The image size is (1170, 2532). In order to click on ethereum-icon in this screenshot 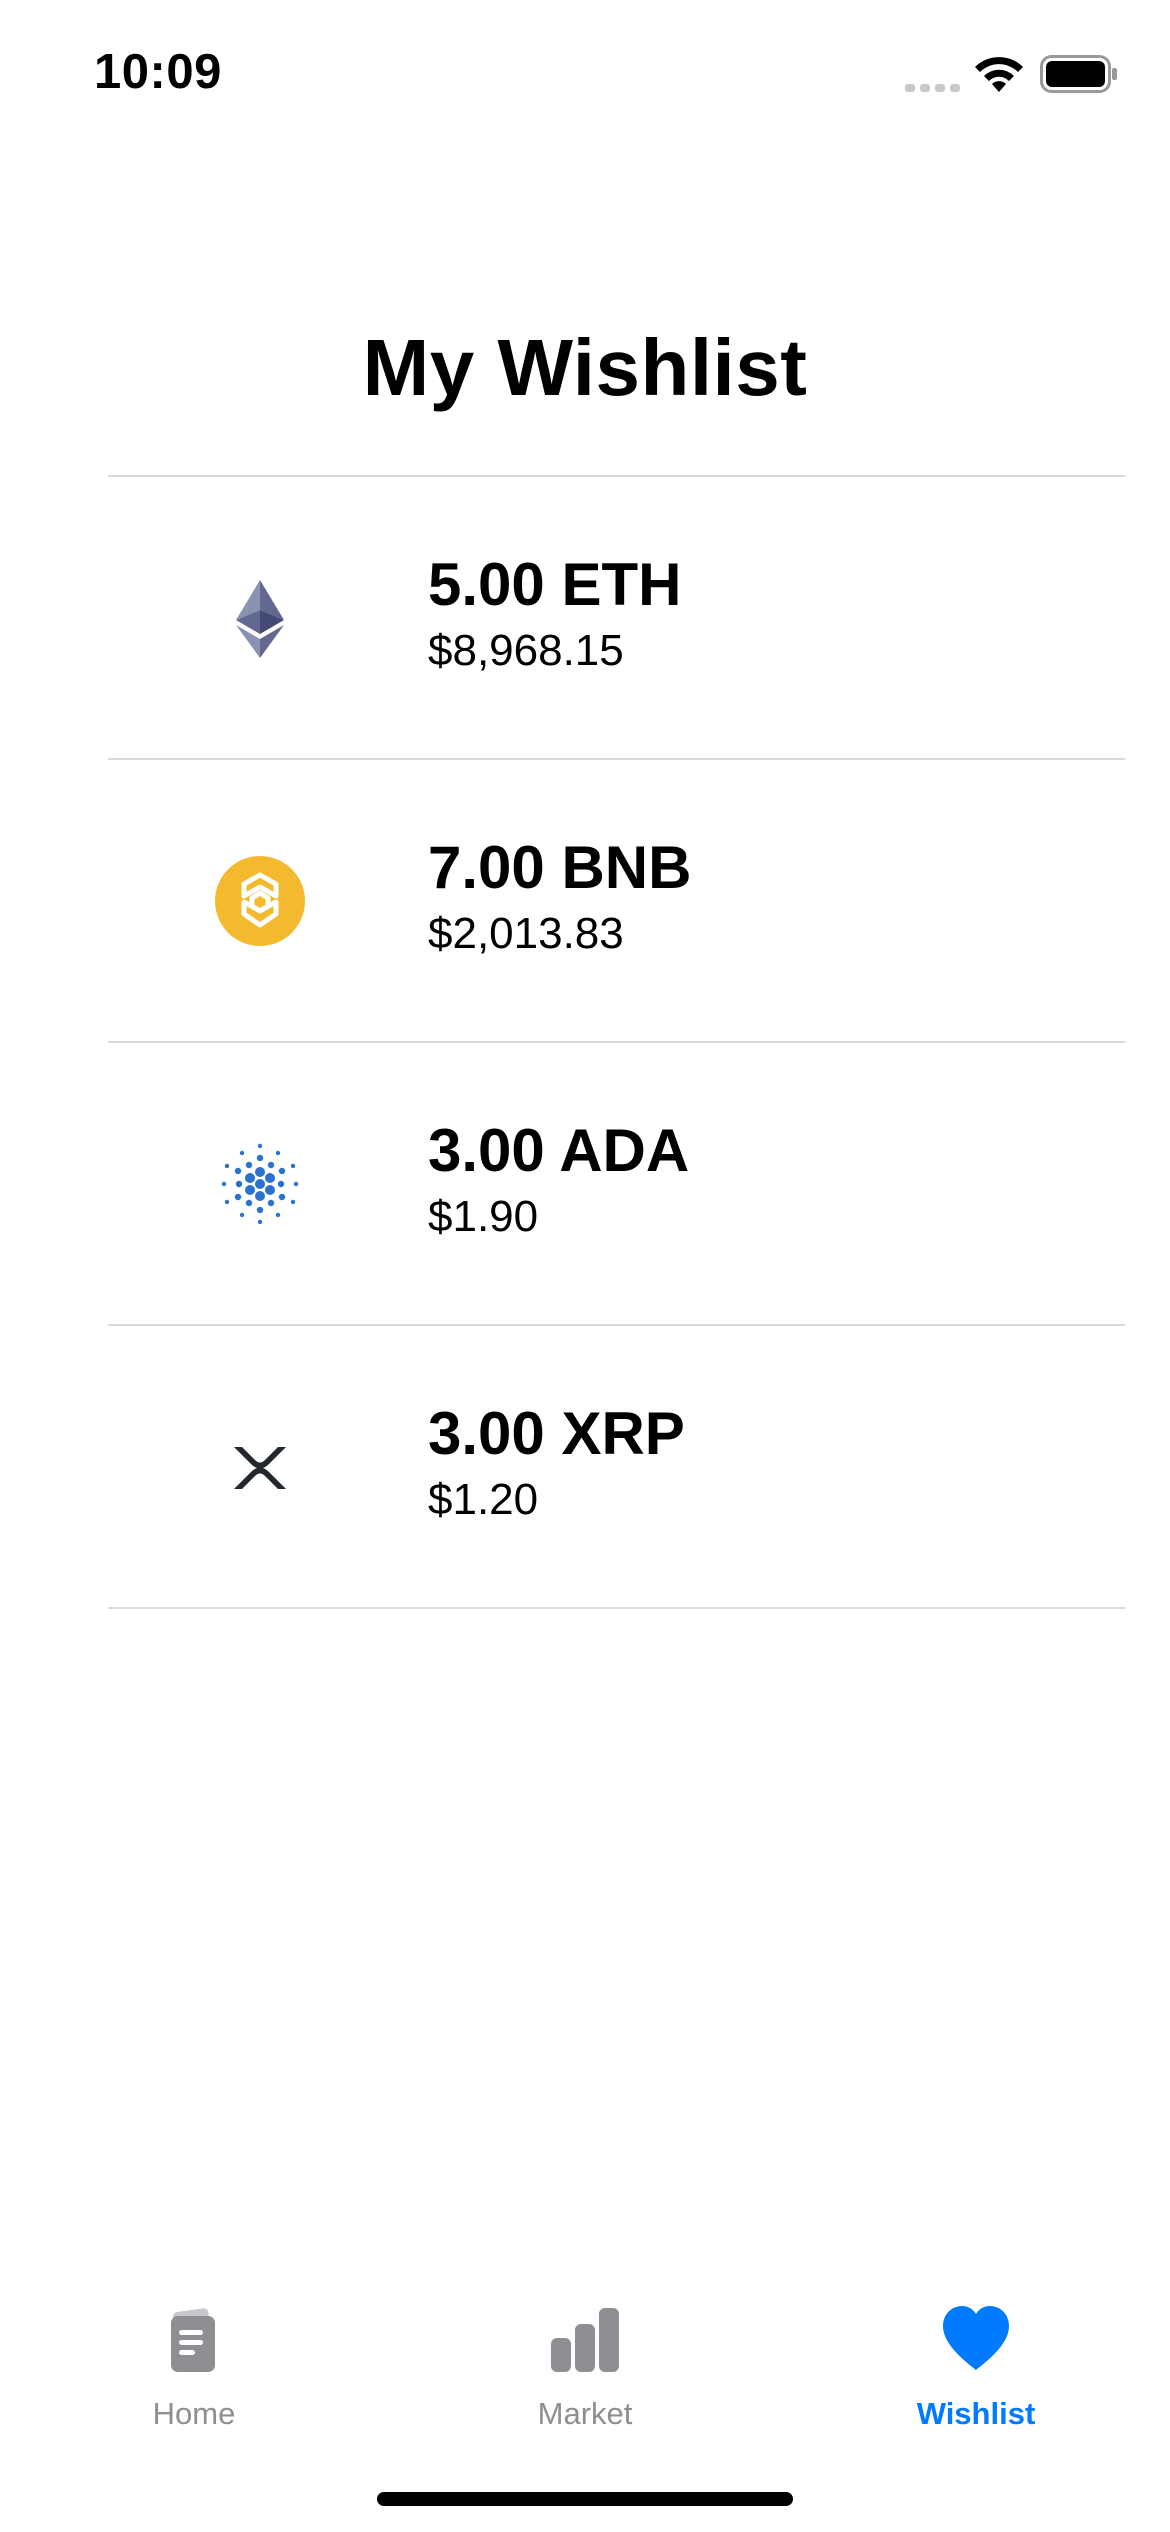, I will do `click(260, 619)`.